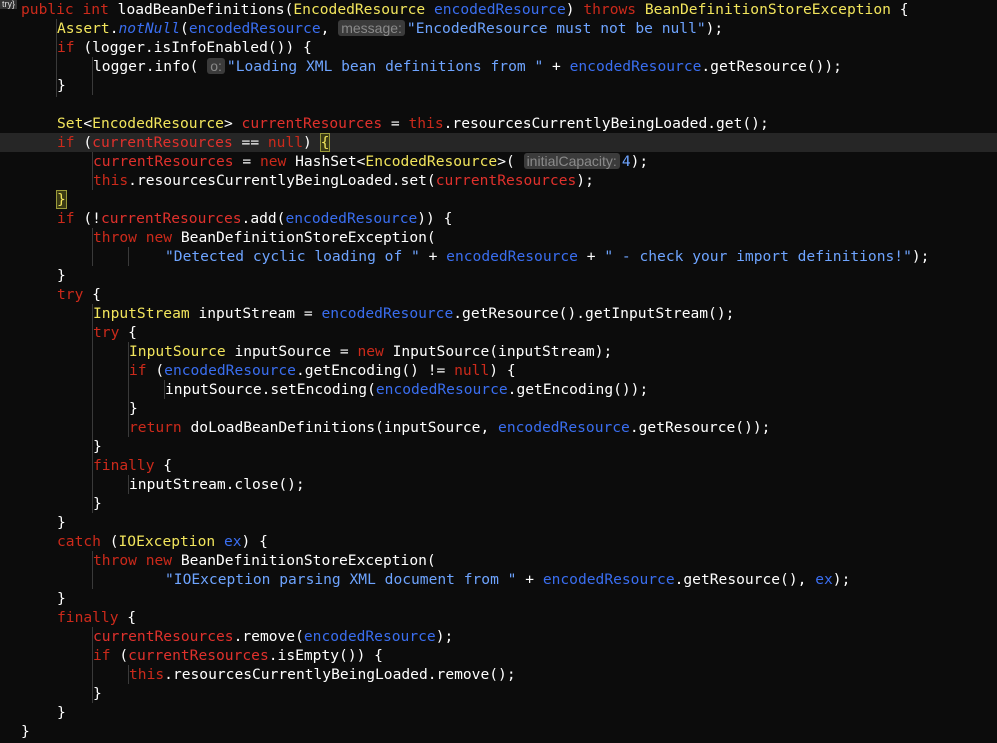 The image size is (997, 743). I want to click on code-line: if (currentResources == null) {, so click(498, 142).